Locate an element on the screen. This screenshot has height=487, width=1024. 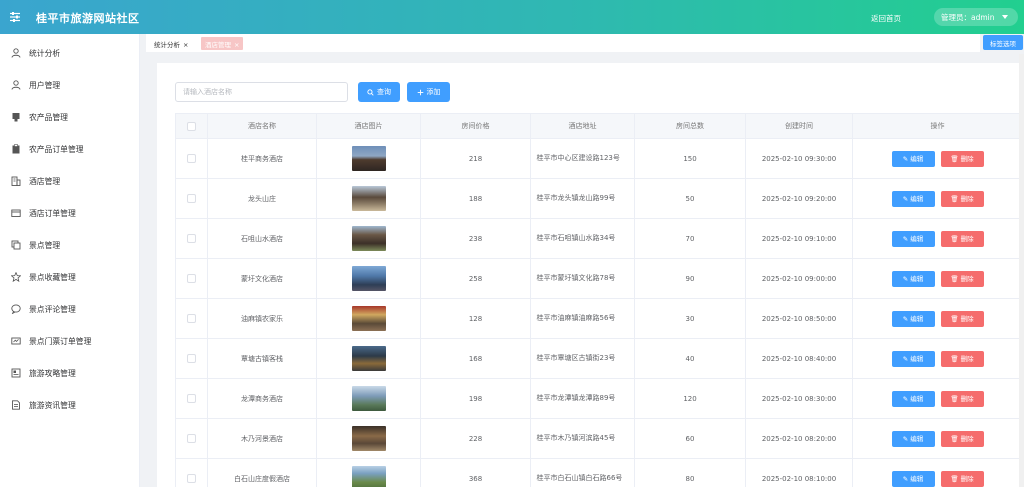
room-count: 40 is located at coordinates (690, 358).